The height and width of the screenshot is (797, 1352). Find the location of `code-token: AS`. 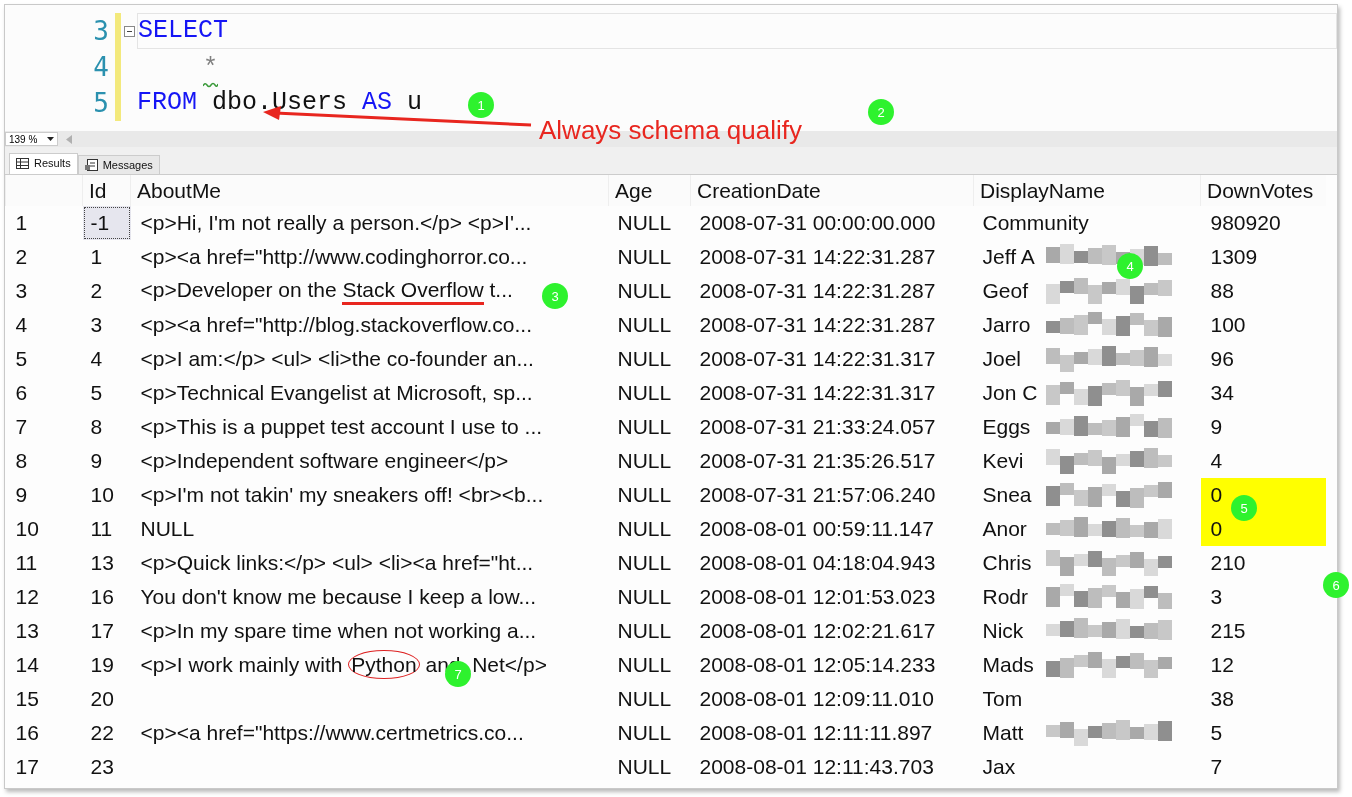

code-token: AS is located at coordinates (377, 102).